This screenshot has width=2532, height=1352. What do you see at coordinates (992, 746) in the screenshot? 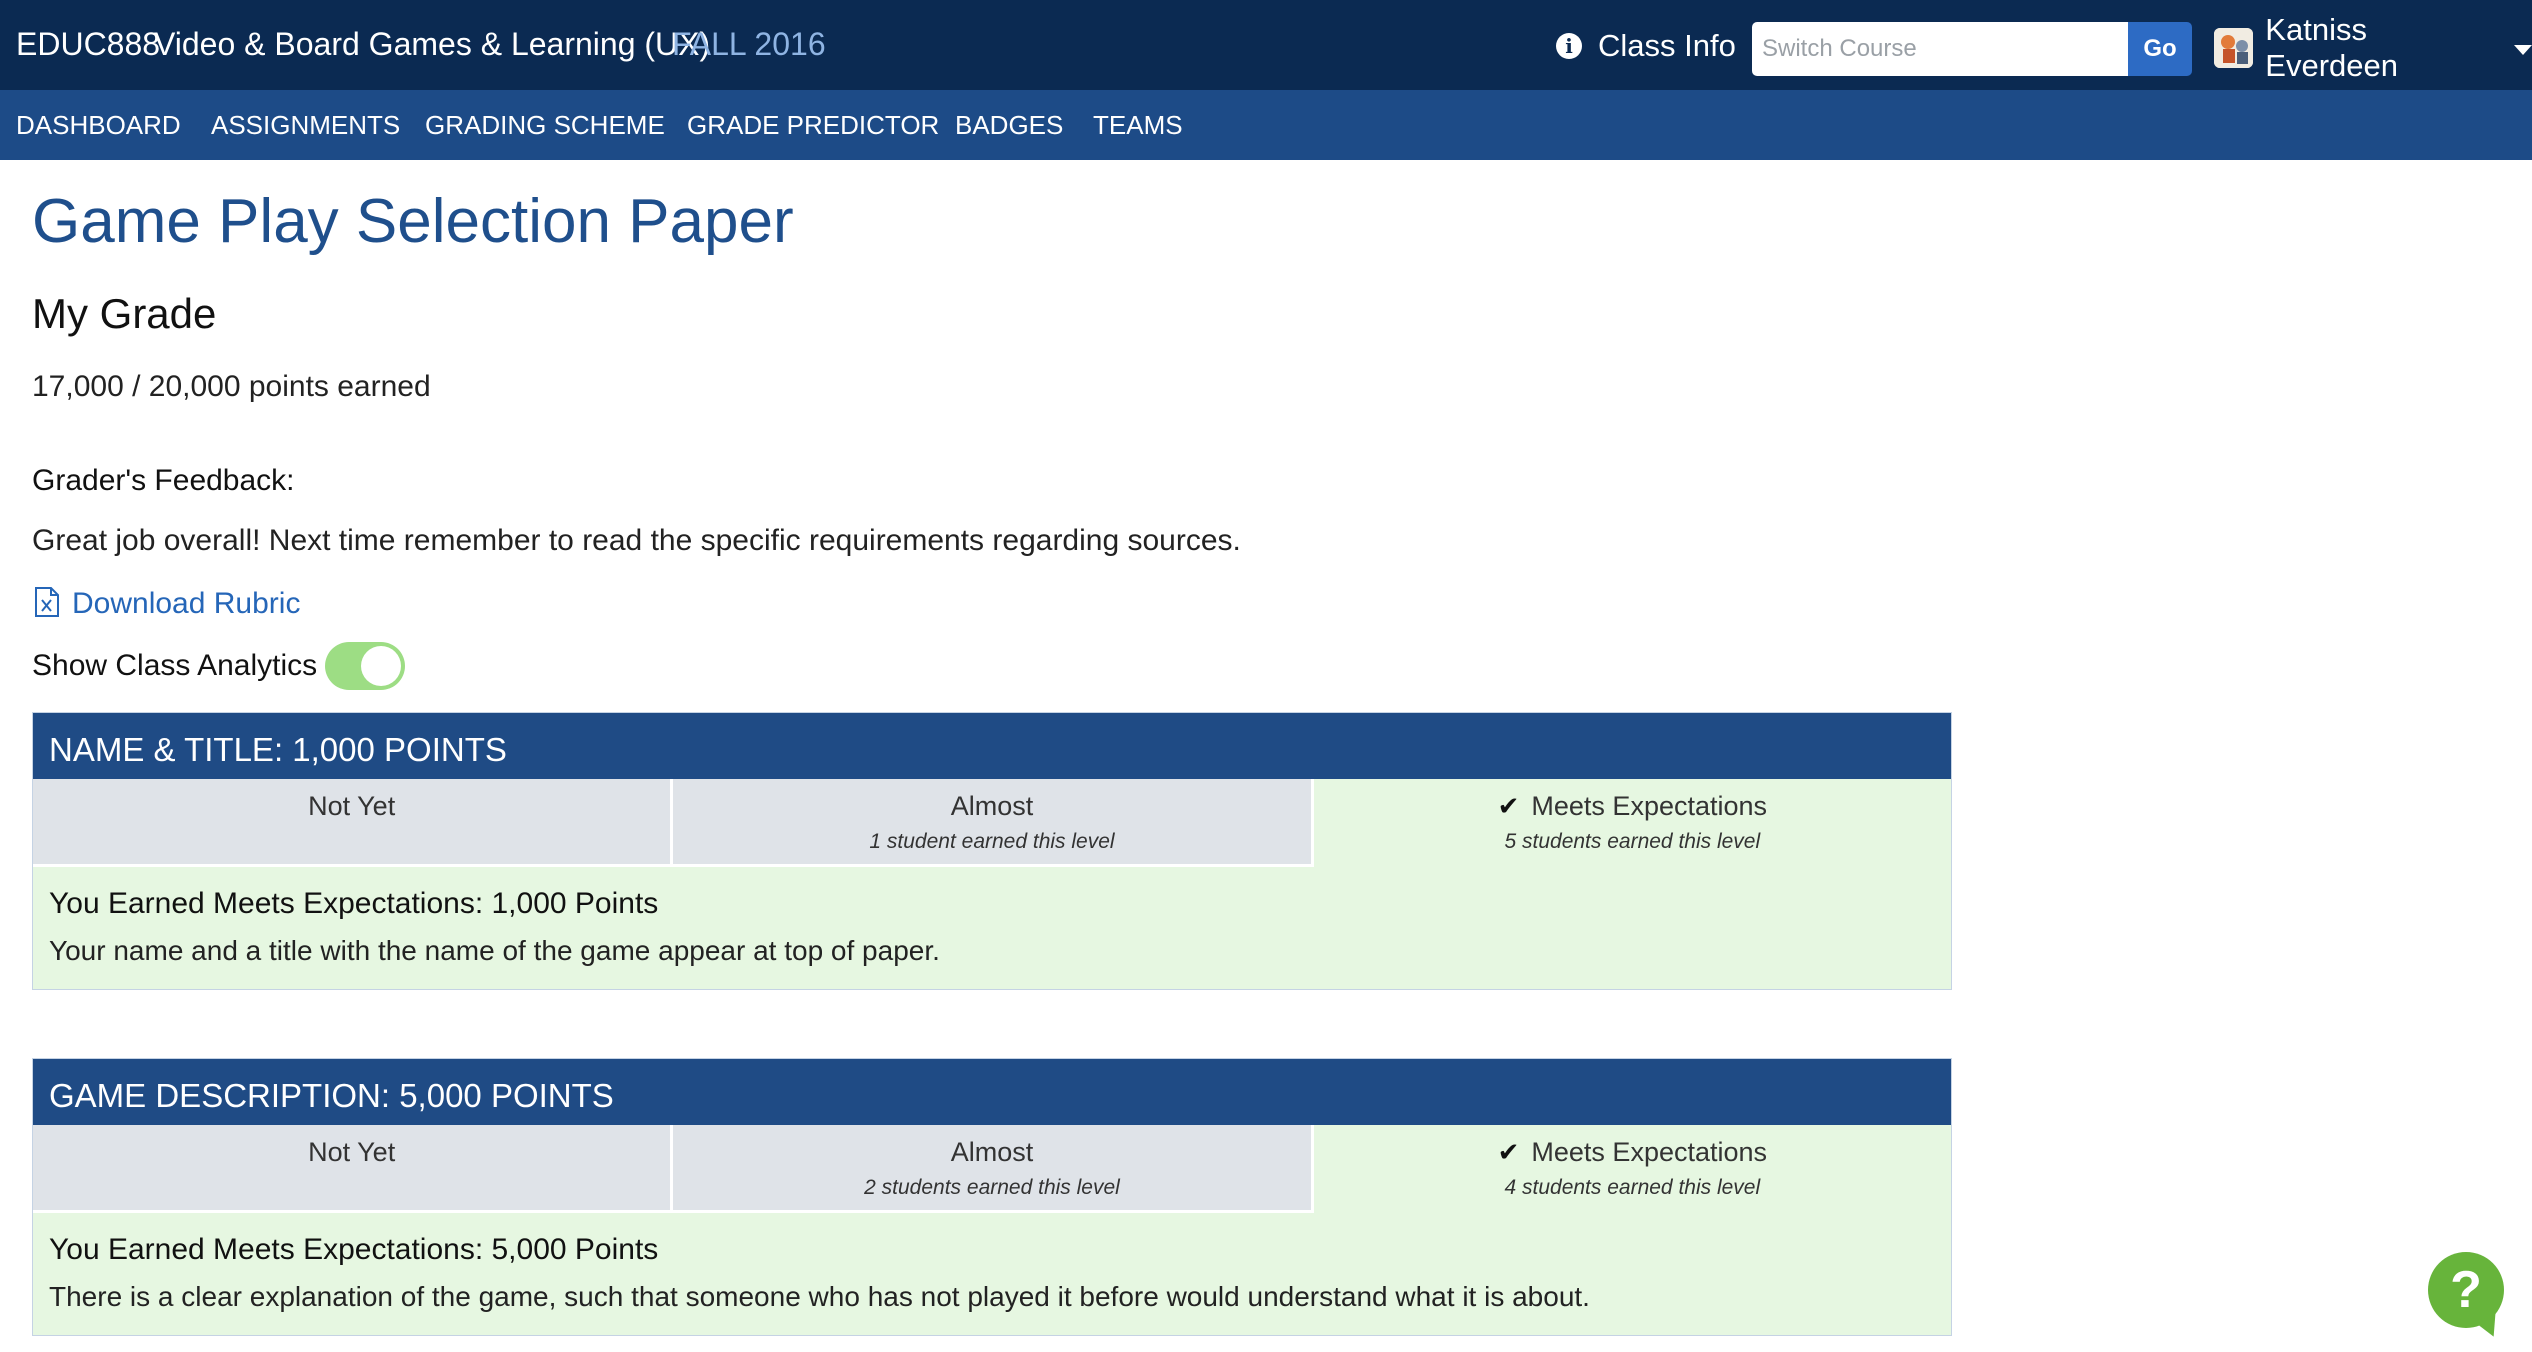
I see `criterion-header: NAME & TITLE: 1,000 POINTS` at bounding box center [992, 746].